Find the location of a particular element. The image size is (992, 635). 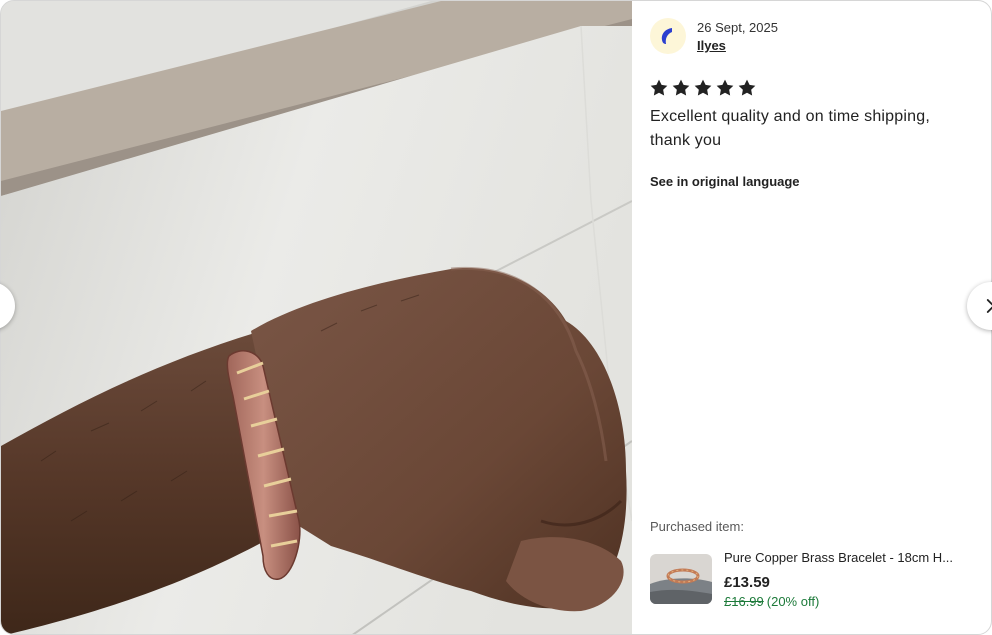

bracelet-thumbnail-image is located at coordinates (681, 579).